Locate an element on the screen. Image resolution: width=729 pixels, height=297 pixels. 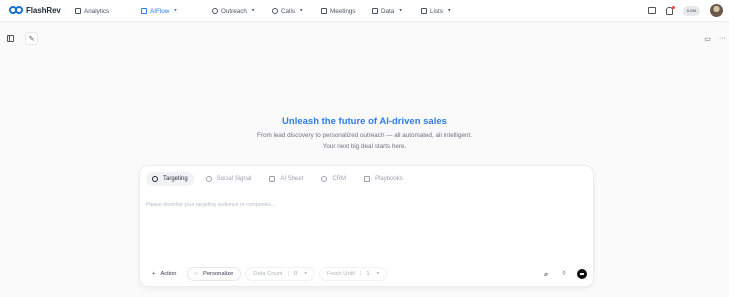
header-actions: ILXM is located at coordinates (685, 10).